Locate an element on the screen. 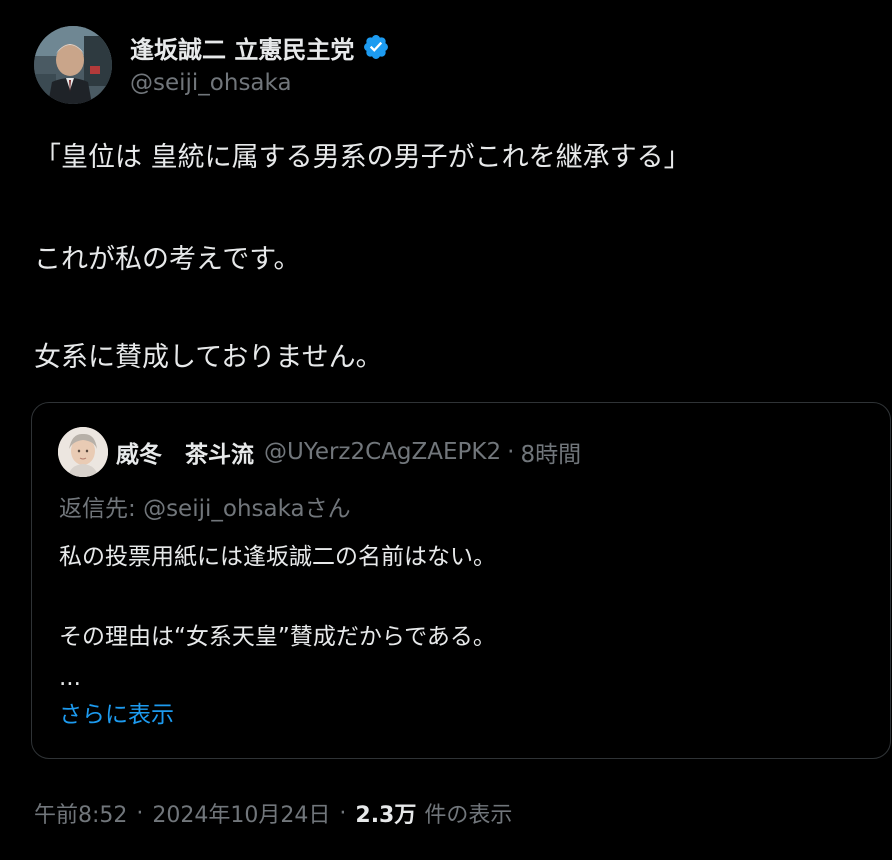  tweet-text-line: 「皇位は 皇統に属する男系の男子がこれを継承する」 is located at coordinates (362, 157).